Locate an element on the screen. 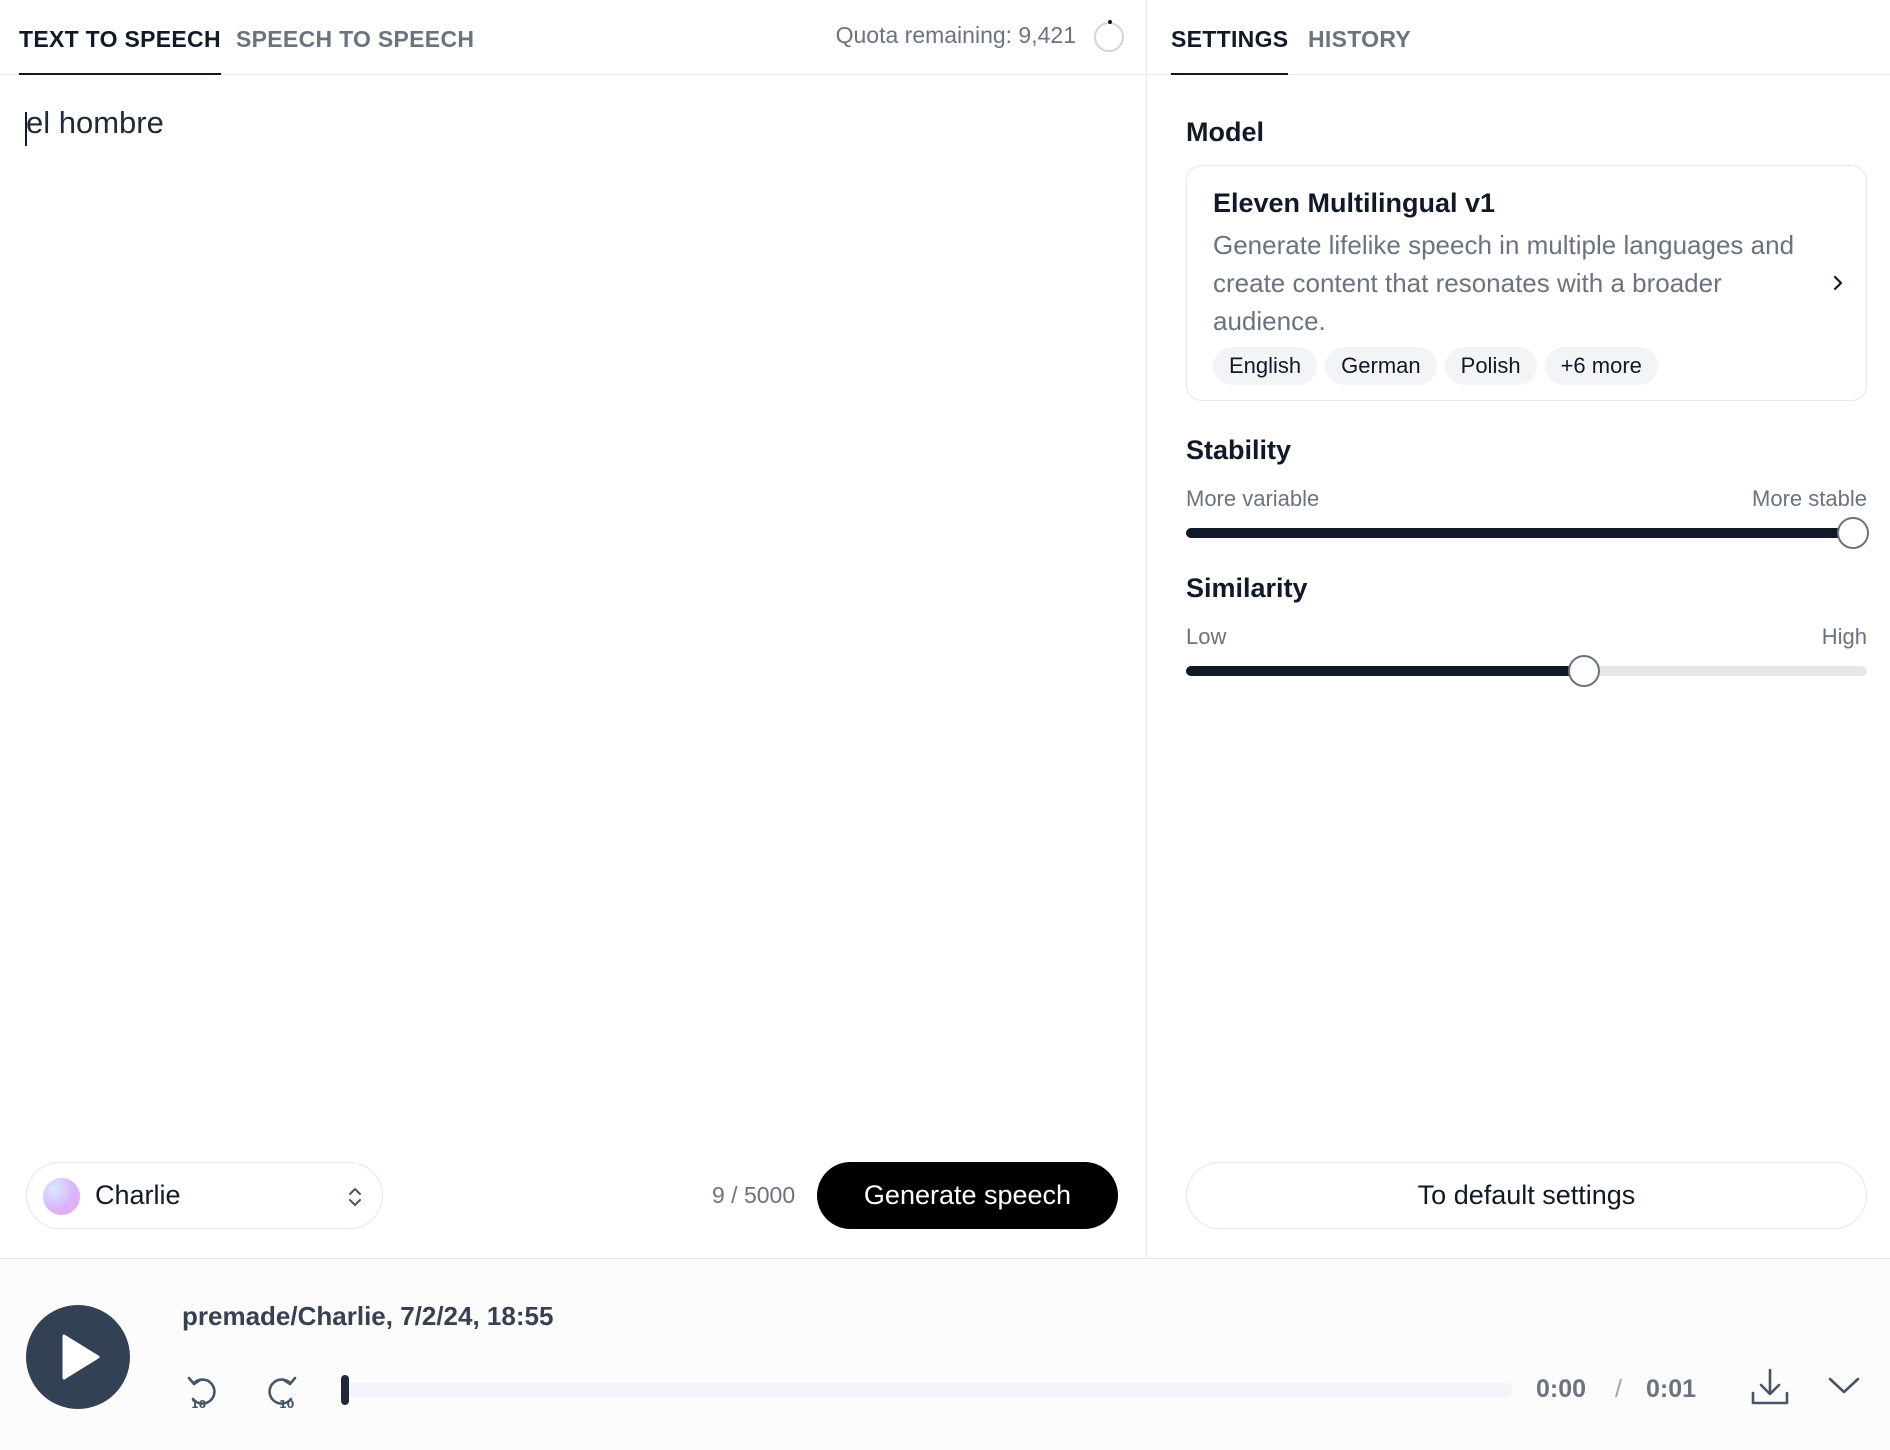 Image resolution: width=1890 pixels, height=1450 pixels. current-time: 0:00 is located at coordinates (1561, 1389).